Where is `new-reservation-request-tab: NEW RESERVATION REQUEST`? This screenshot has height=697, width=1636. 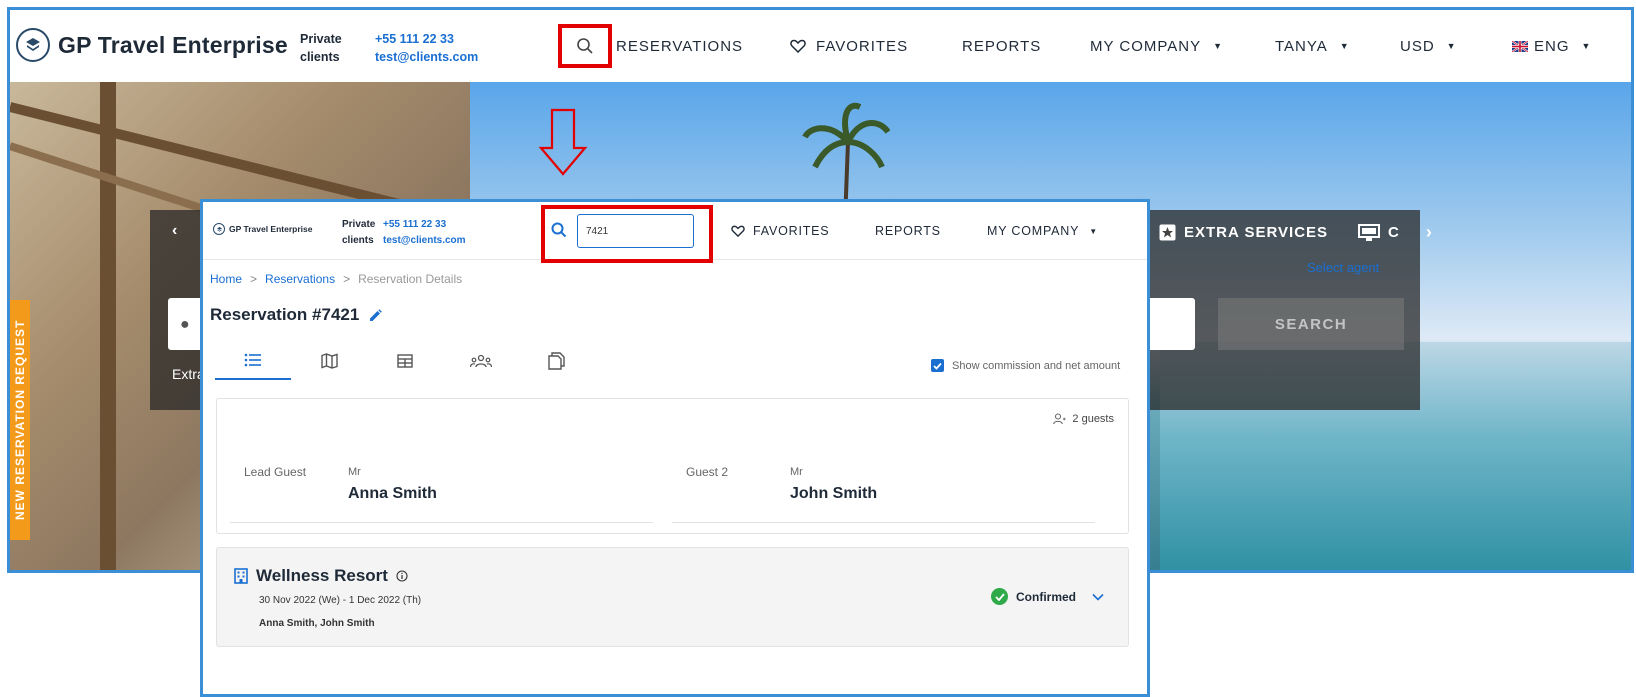 new-reservation-request-tab: NEW RESERVATION REQUEST is located at coordinates (20, 420).